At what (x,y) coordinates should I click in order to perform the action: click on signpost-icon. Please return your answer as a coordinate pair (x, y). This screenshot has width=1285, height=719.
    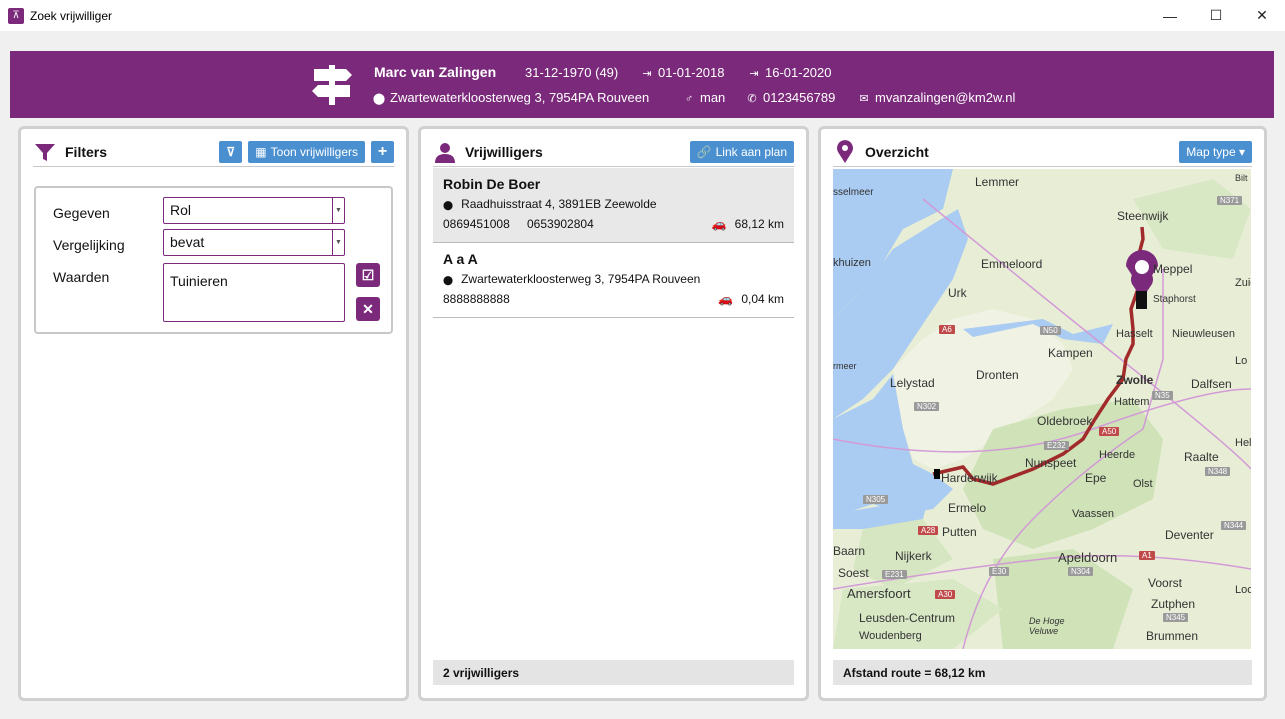
    Looking at the image, I should click on (332, 85).